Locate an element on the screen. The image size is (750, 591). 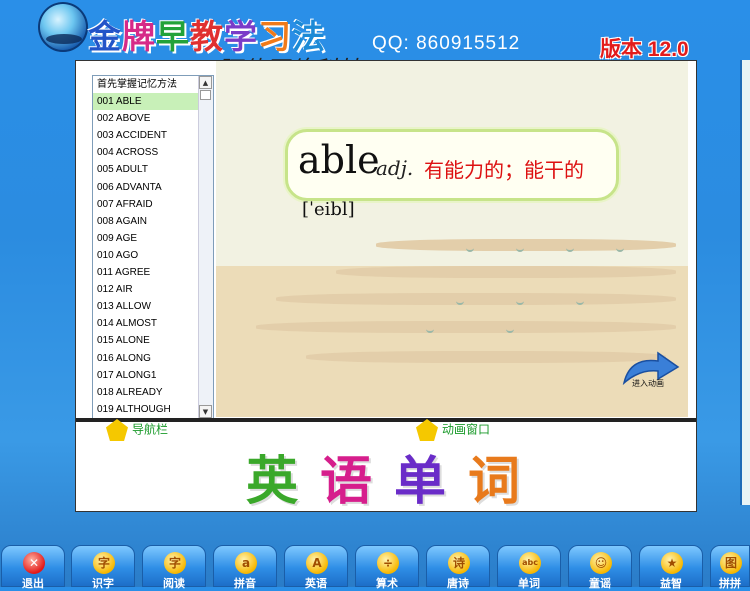
list-item: 008 AGAIN is located at coordinates (153, 221).